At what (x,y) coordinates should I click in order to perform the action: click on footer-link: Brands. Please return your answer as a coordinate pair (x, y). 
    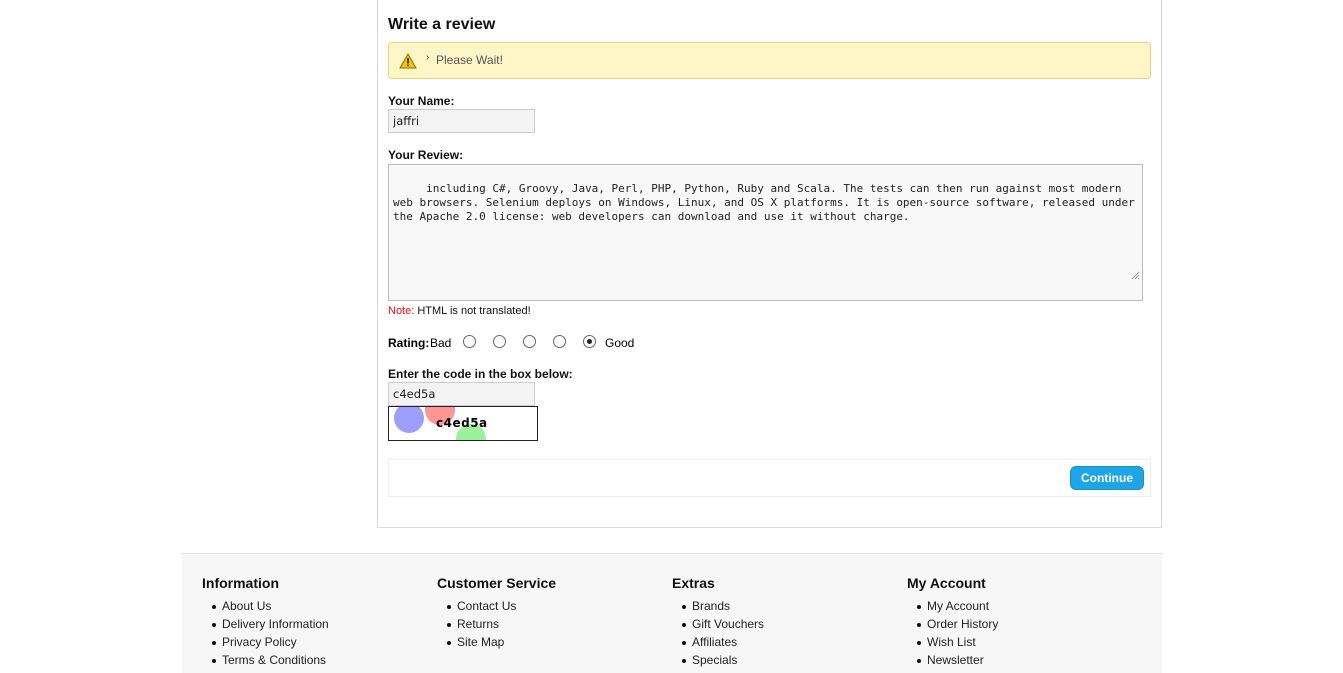
    Looking at the image, I should click on (782, 608).